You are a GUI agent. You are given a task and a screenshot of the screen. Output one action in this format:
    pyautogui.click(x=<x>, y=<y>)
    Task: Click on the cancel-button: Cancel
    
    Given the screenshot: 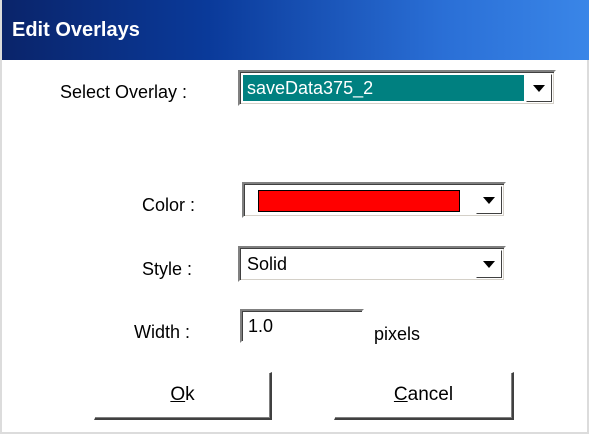 What is the action you would take?
    pyautogui.click(x=424, y=396)
    